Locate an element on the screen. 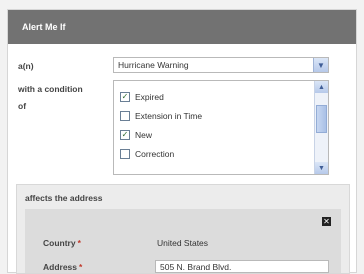 The height and width of the screenshot is (274, 364). scrollbar-thumb is located at coordinates (321, 119).